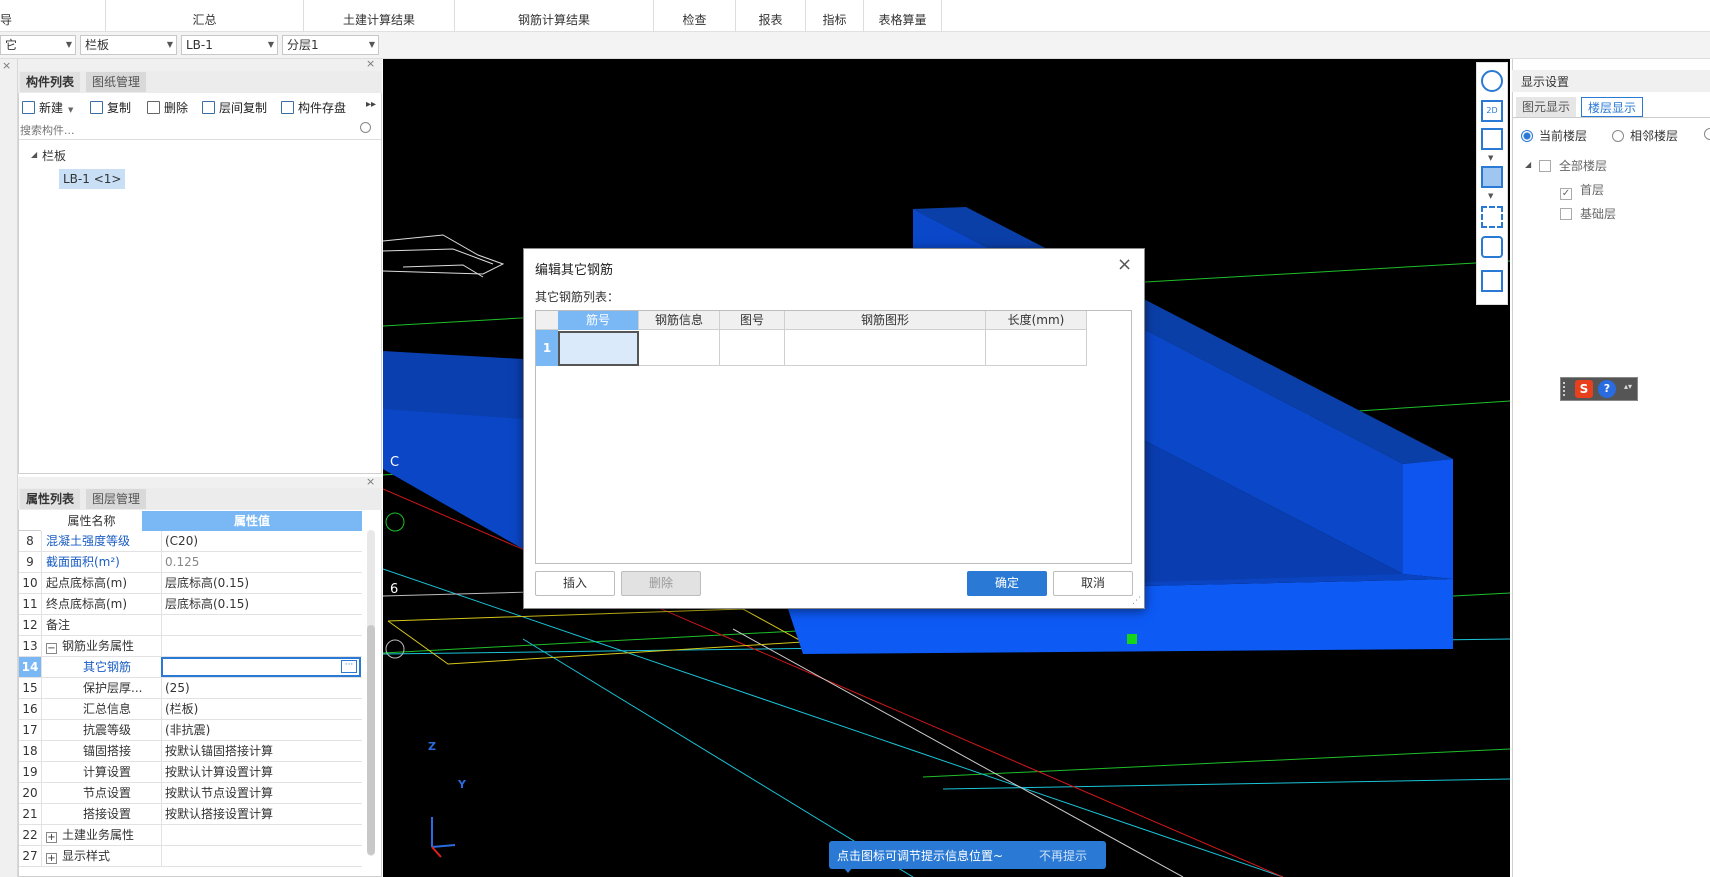 Image resolution: width=1710 pixels, height=877 pixels. I want to click on property-row: 8 混凝土强度等级 (C20), so click(190, 541).